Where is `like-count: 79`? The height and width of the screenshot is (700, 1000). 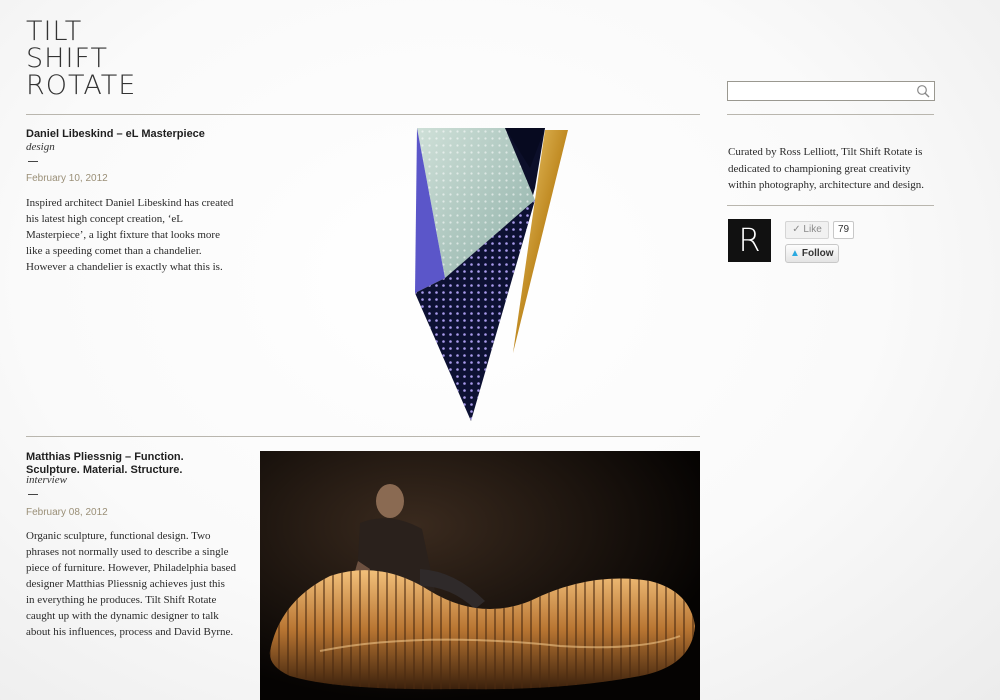
like-count: 79 is located at coordinates (843, 230).